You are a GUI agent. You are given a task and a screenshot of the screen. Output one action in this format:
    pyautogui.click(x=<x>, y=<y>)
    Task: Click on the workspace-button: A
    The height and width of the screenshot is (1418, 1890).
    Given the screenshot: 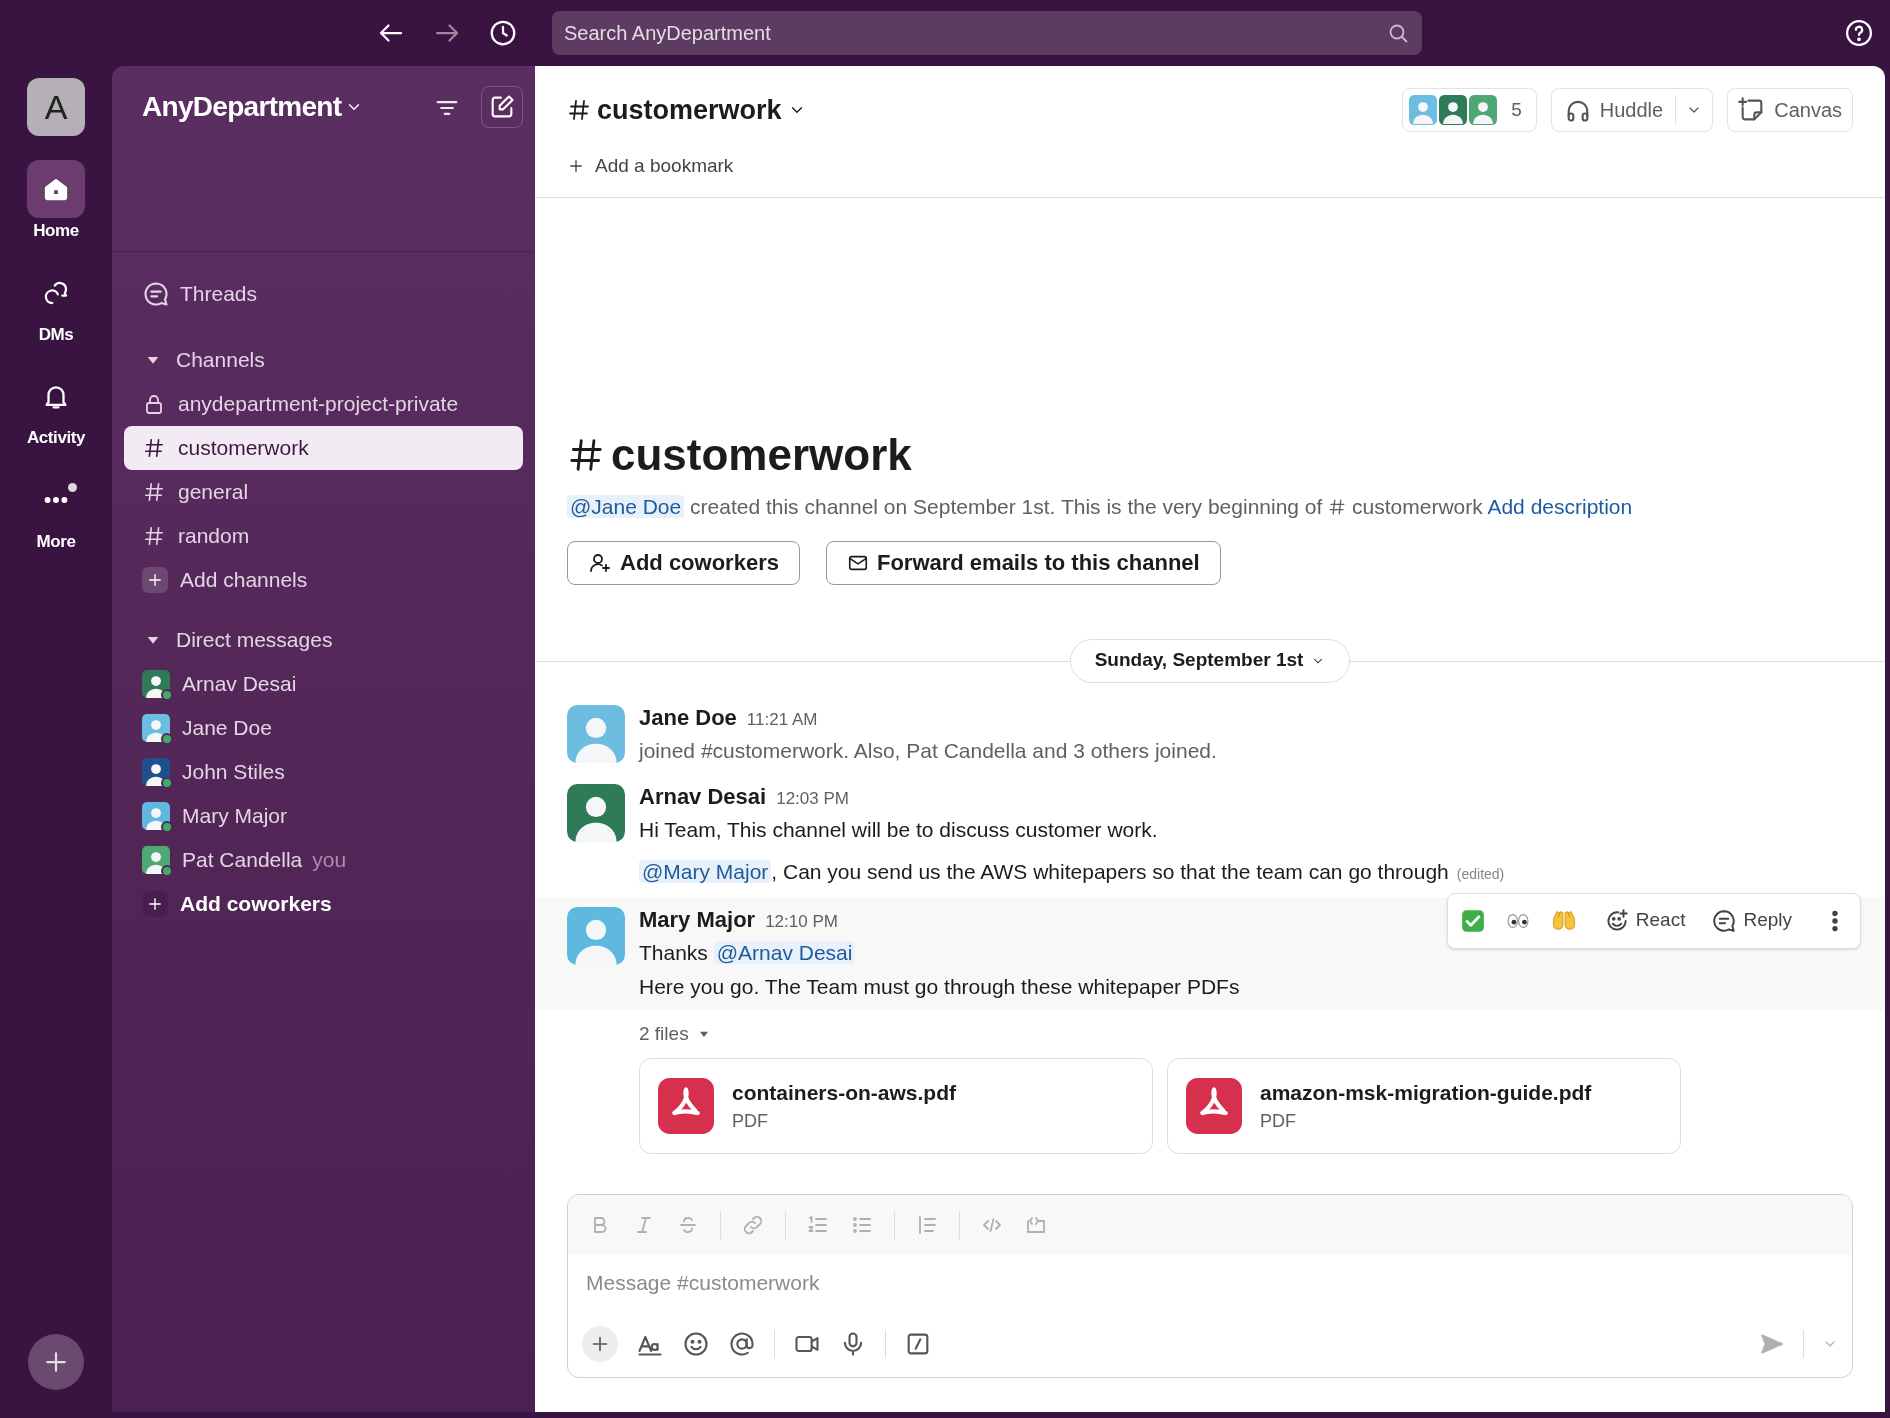 What is the action you would take?
    pyautogui.click(x=56, y=107)
    